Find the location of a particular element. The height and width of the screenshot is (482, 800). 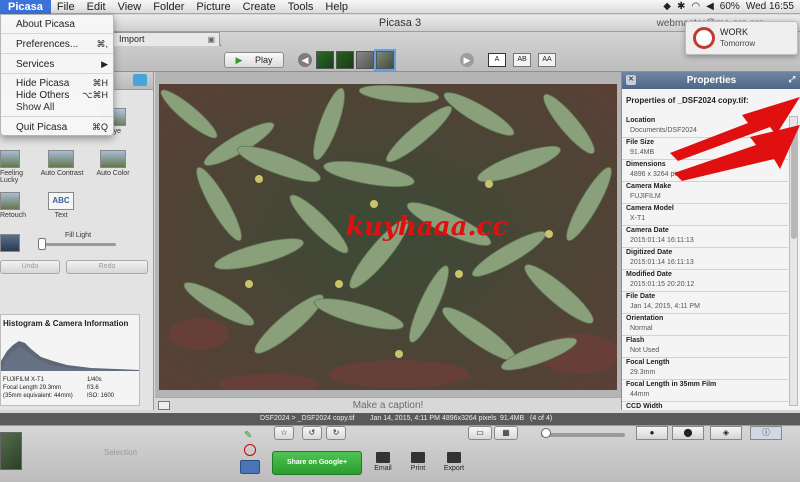

menu-services: Services ▶ is located at coordinates (62, 64).